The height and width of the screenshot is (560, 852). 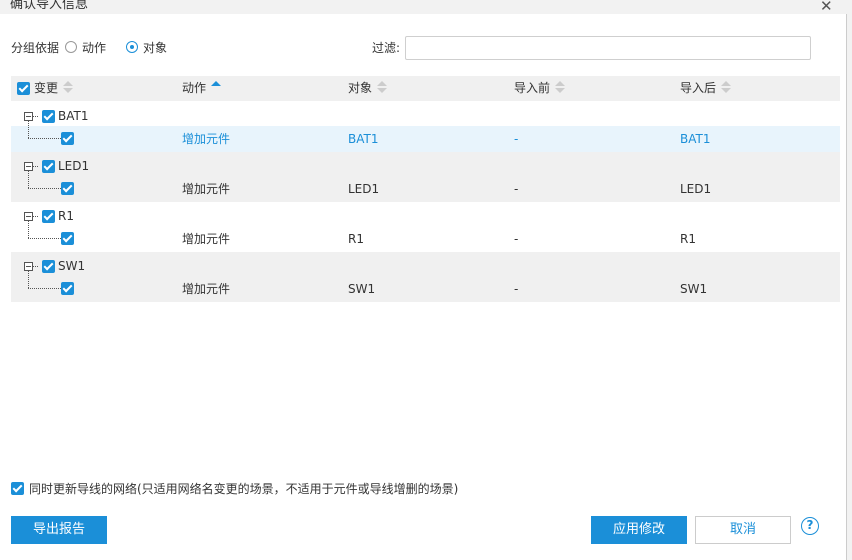 What do you see at coordinates (72, 266) in the screenshot?
I see `group-name: SW1` at bounding box center [72, 266].